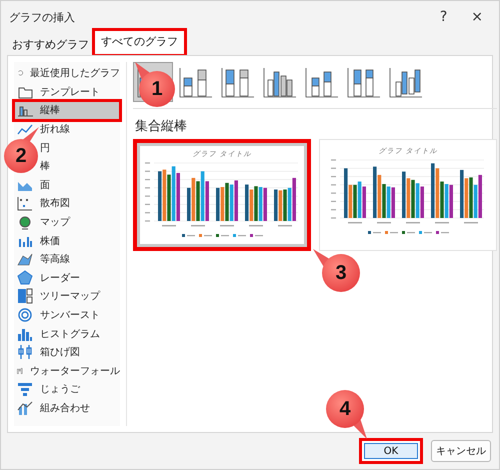  What do you see at coordinates (50, 241) in the screenshot?
I see `chart-category-label: 株価` at bounding box center [50, 241].